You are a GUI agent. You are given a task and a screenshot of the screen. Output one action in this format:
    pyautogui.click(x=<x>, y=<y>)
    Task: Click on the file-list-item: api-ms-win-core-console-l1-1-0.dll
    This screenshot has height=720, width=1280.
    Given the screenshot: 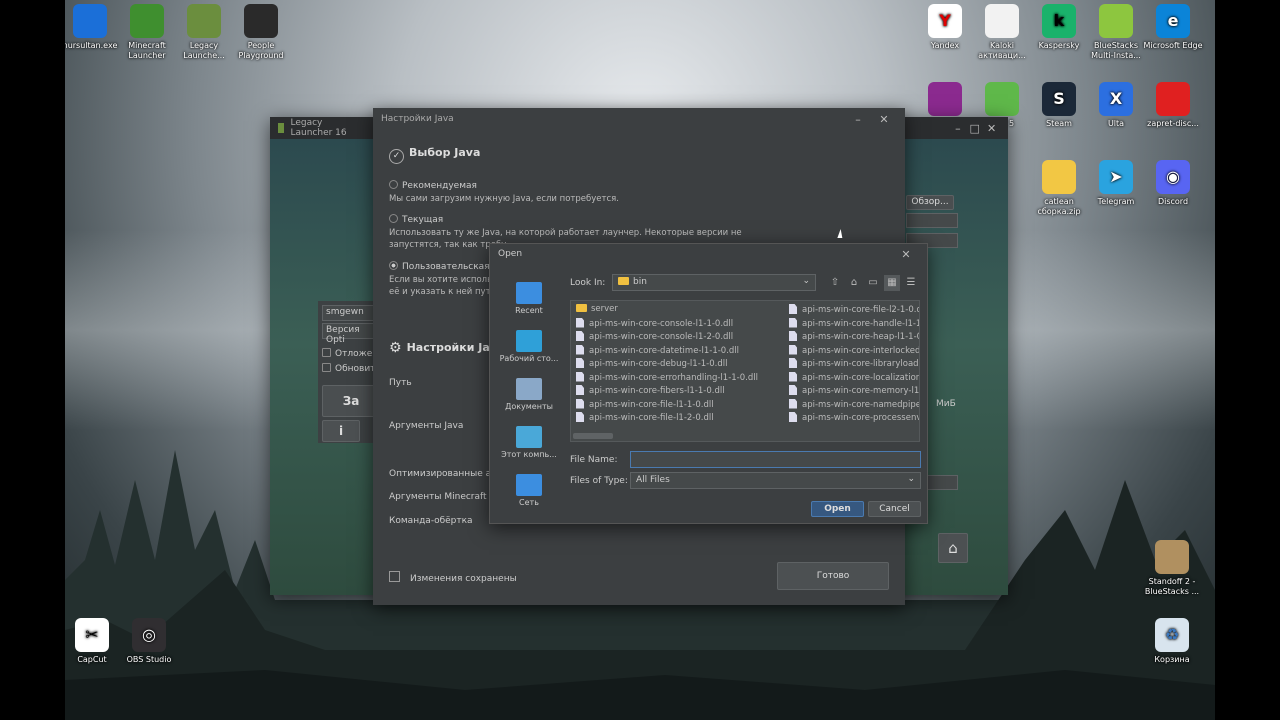 What is the action you would take?
    pyautogui.click(x=678, y=323)
    